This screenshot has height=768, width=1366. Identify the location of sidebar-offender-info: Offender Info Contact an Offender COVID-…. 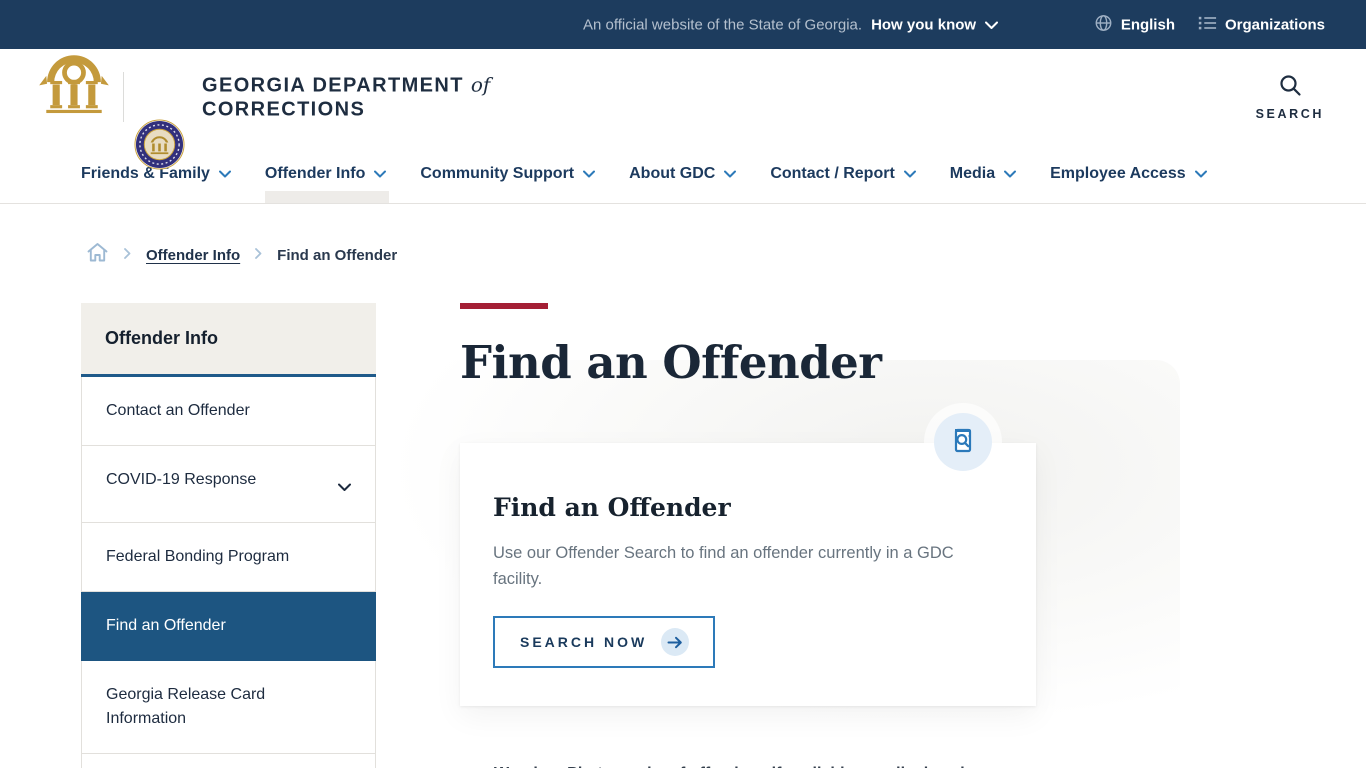
(228, 535).